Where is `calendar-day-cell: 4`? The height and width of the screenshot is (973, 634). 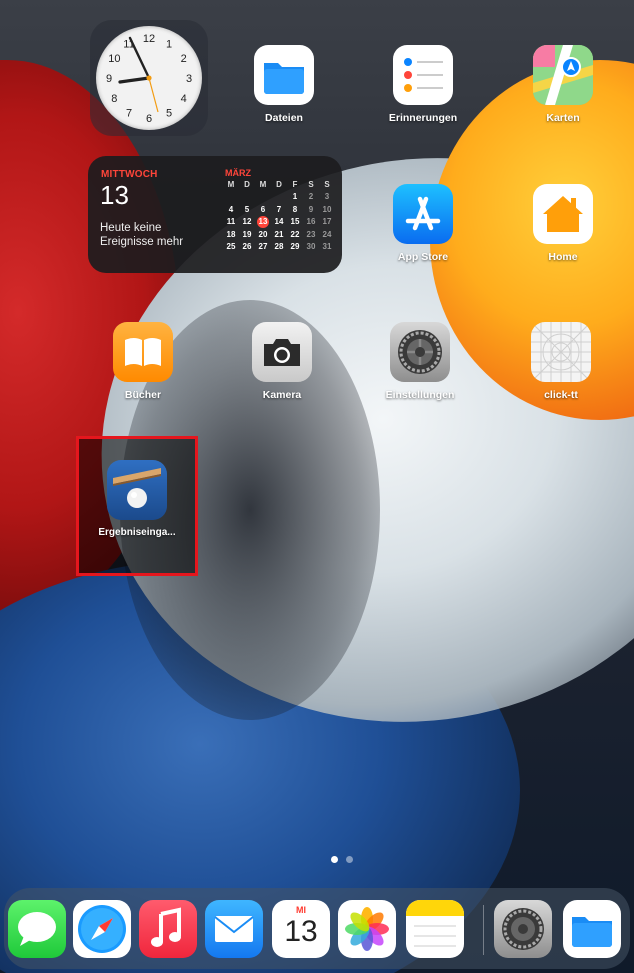 calendar-day-cell: 4 is located at coordinates (231, 209).